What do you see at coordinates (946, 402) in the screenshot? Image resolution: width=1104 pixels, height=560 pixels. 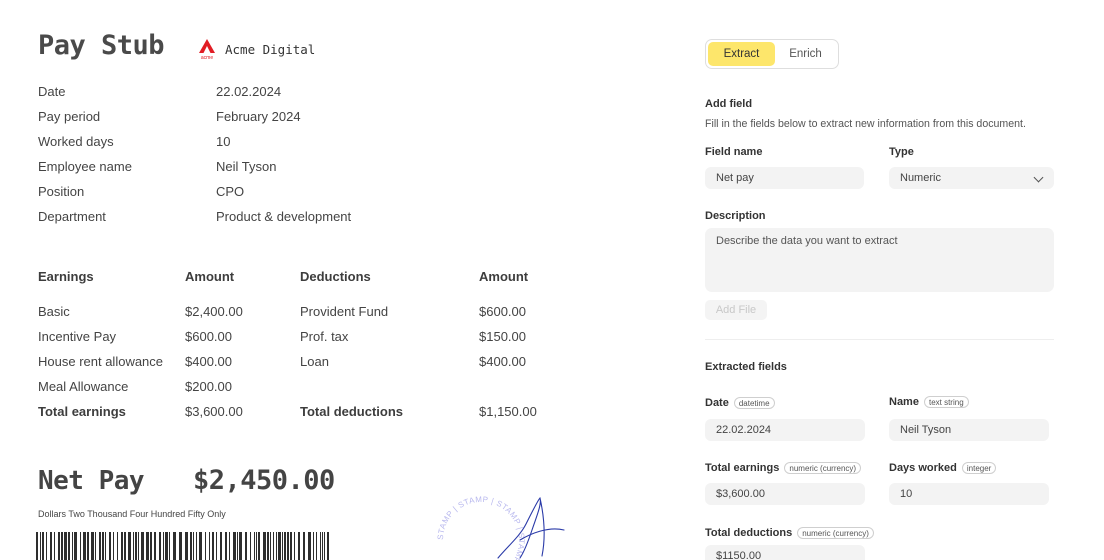 I see `type-badge: text string` at bounding box center [946, 402].